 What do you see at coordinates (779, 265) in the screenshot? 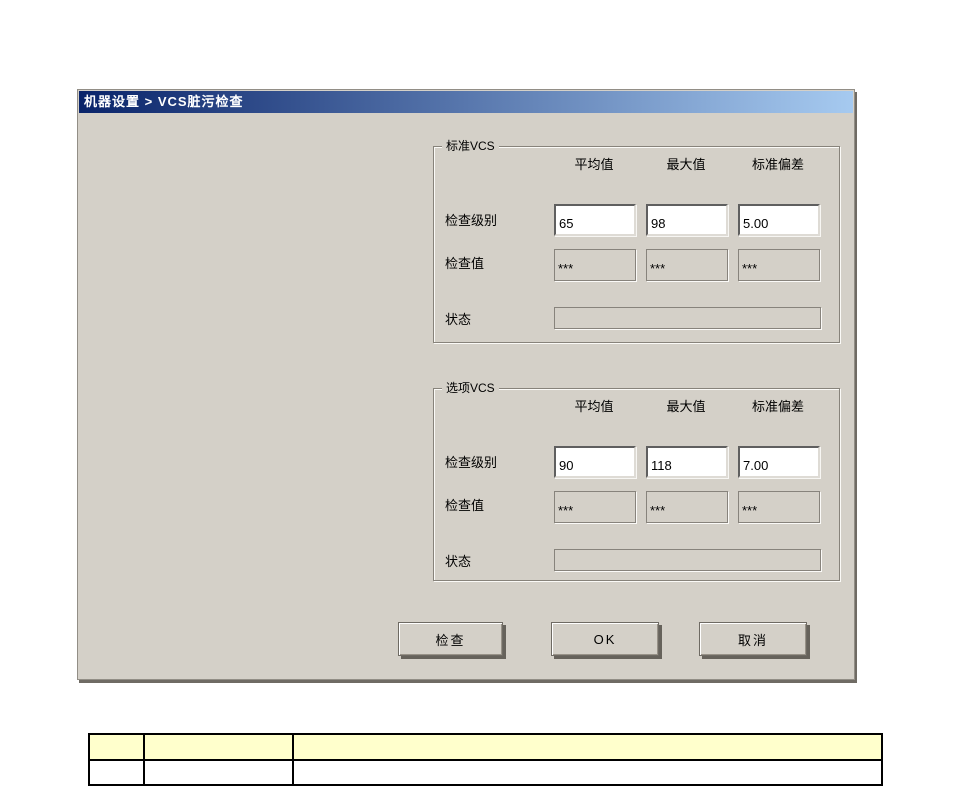
I see `standard-check-value-stddev-field` at bounding box center [779, 265].